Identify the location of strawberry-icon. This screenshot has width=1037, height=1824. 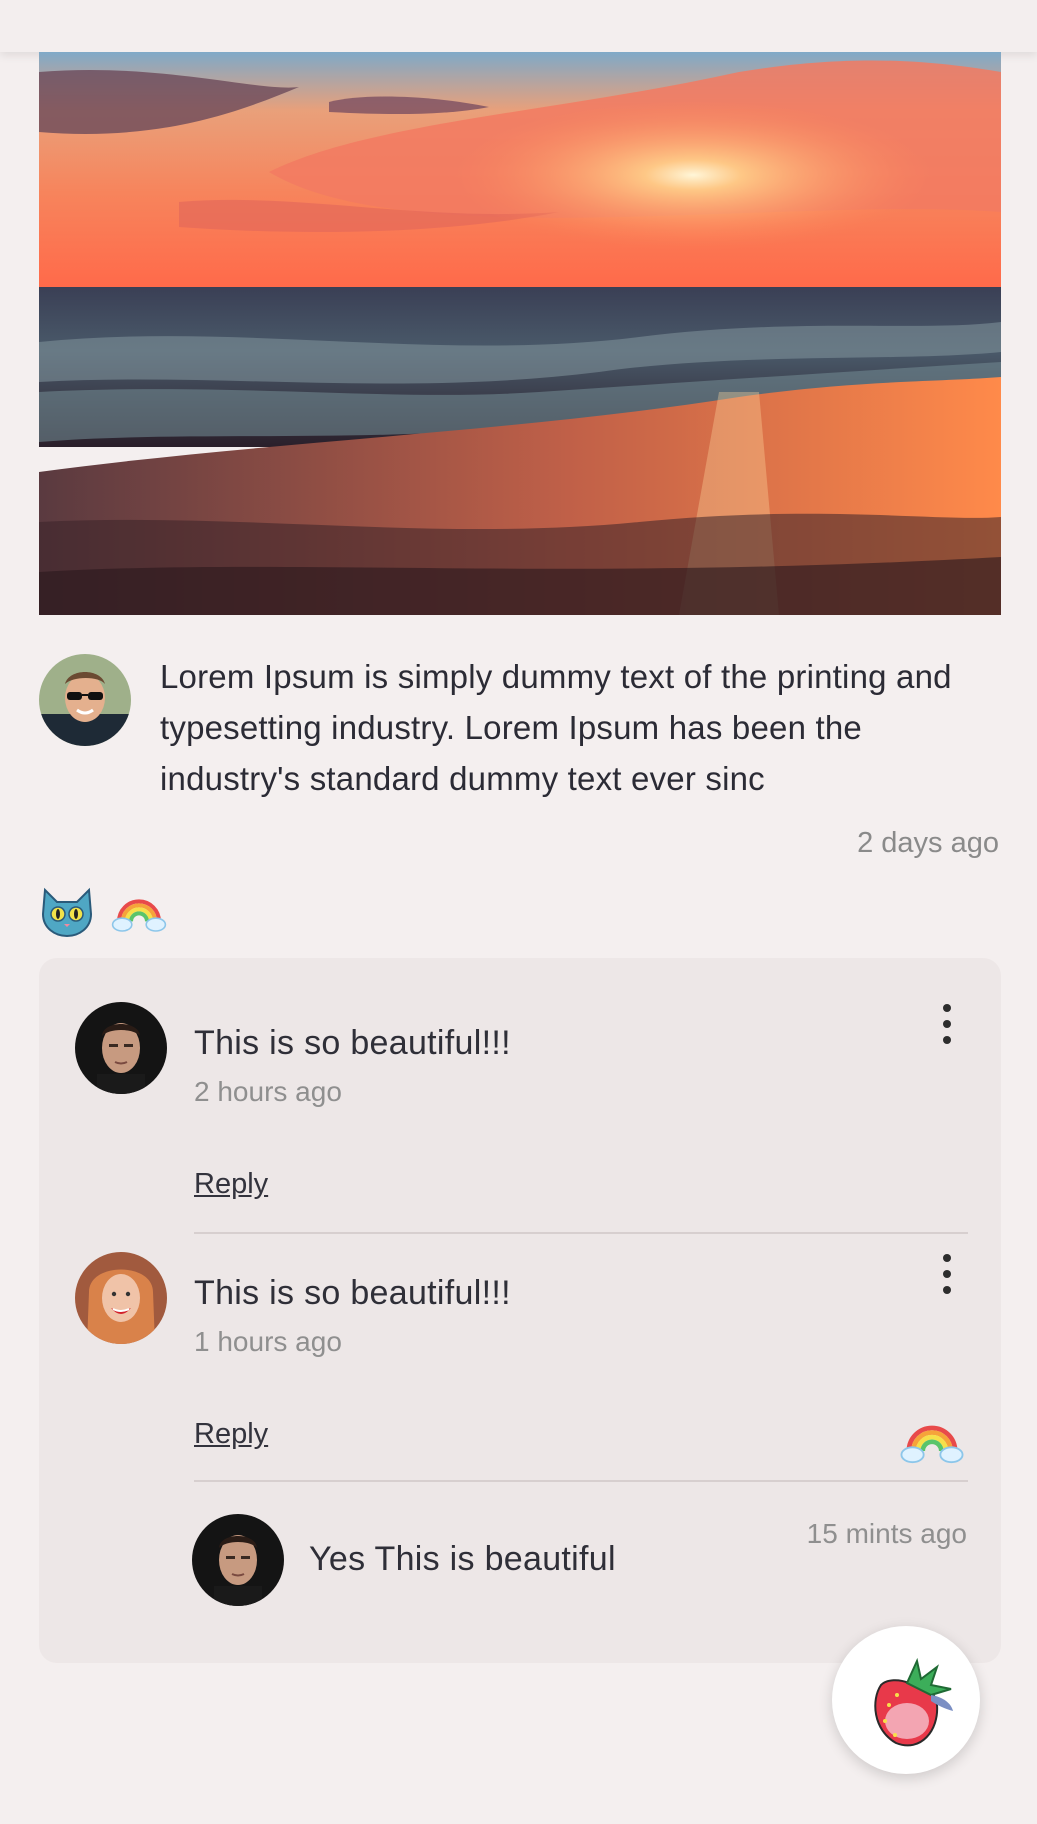
(913, 1702).